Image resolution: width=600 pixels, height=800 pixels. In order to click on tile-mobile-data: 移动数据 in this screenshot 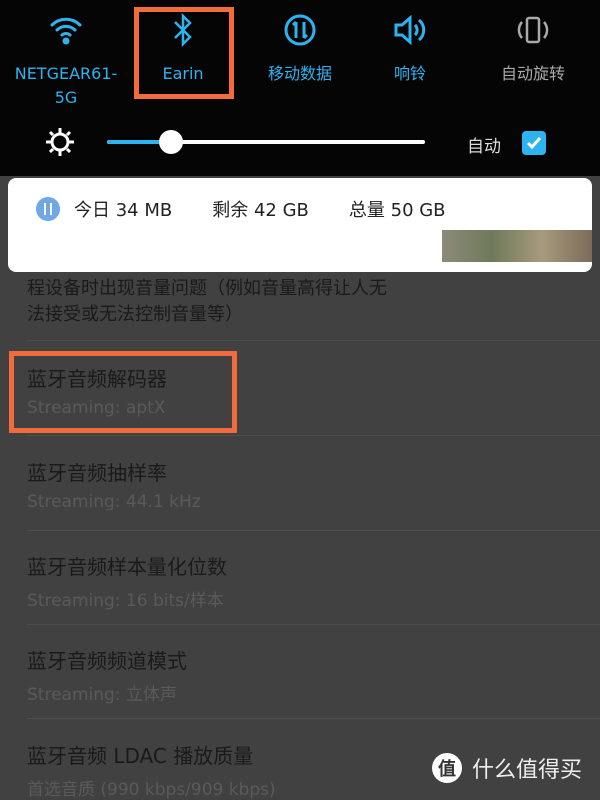, I will do `click(300, 48)`.